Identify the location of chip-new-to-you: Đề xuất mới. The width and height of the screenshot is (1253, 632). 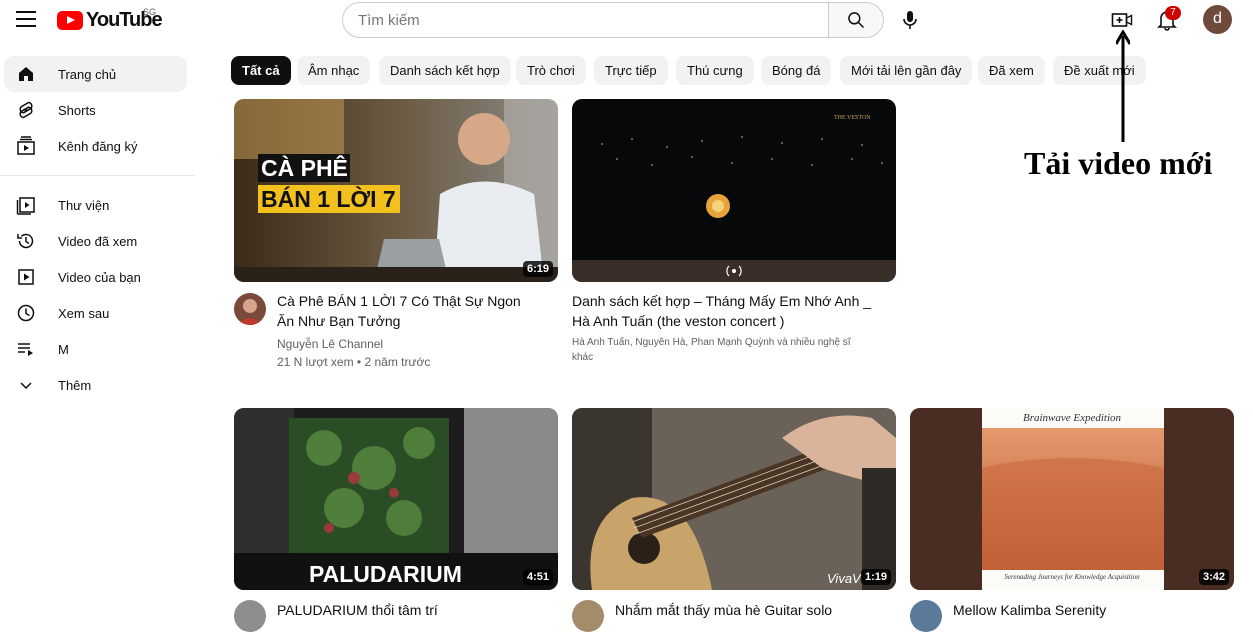
(1099, 70).